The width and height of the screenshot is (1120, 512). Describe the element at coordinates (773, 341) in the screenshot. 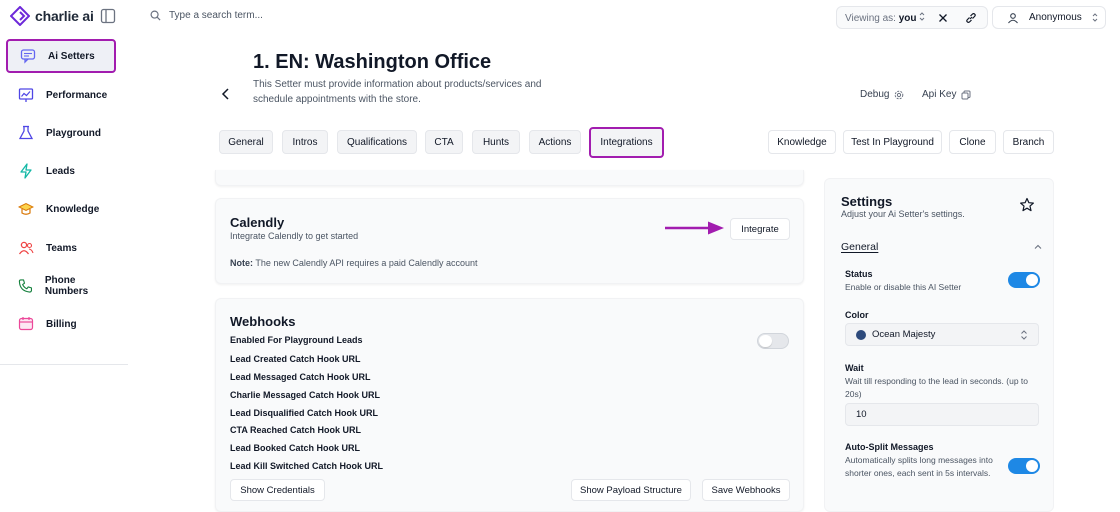

I see `playground-leads-toggle` at that location.